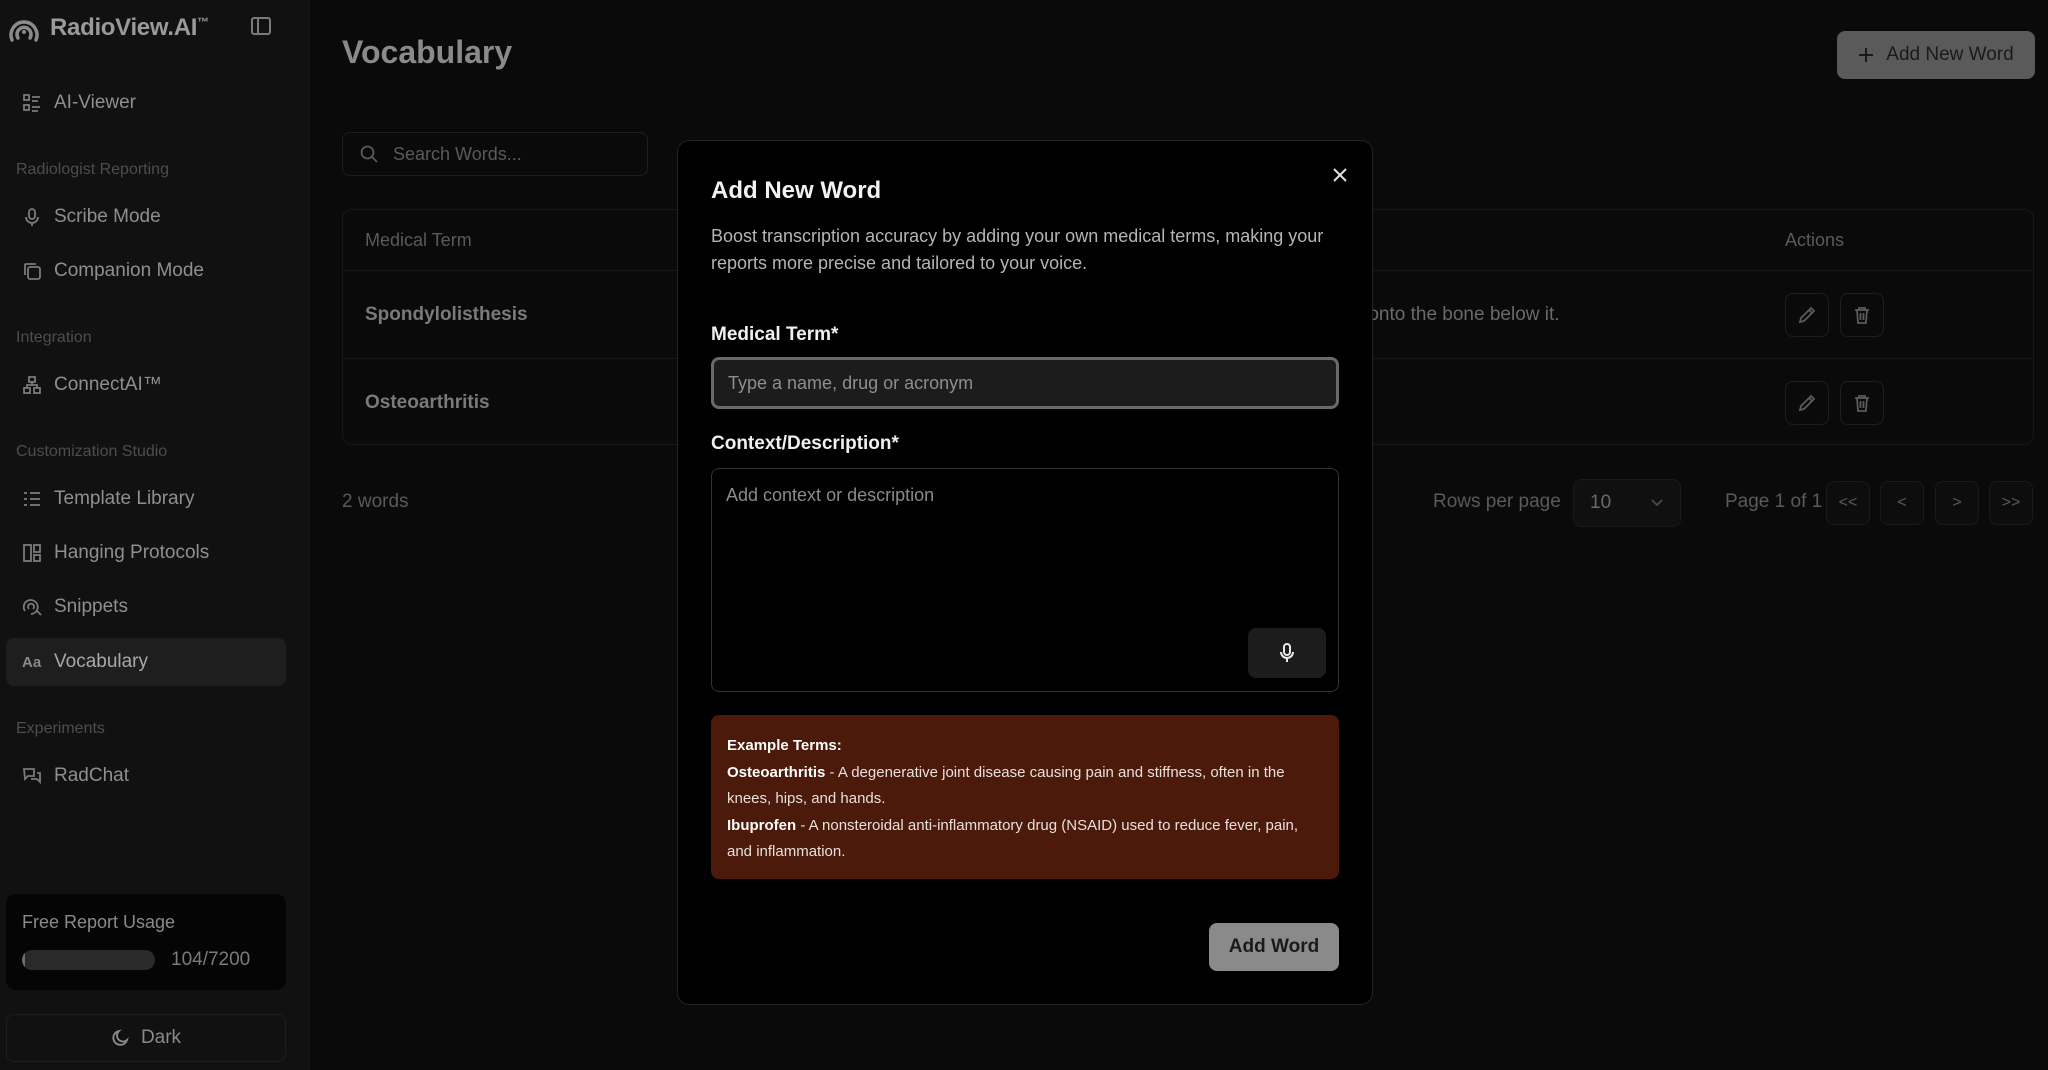 The height and width of the screenshot is (1070, 2048). What do you see at coordinates (762, 825) in the screenshot?
I see `example-term-name: Ibuprofen` at bounding box center [762, 825].